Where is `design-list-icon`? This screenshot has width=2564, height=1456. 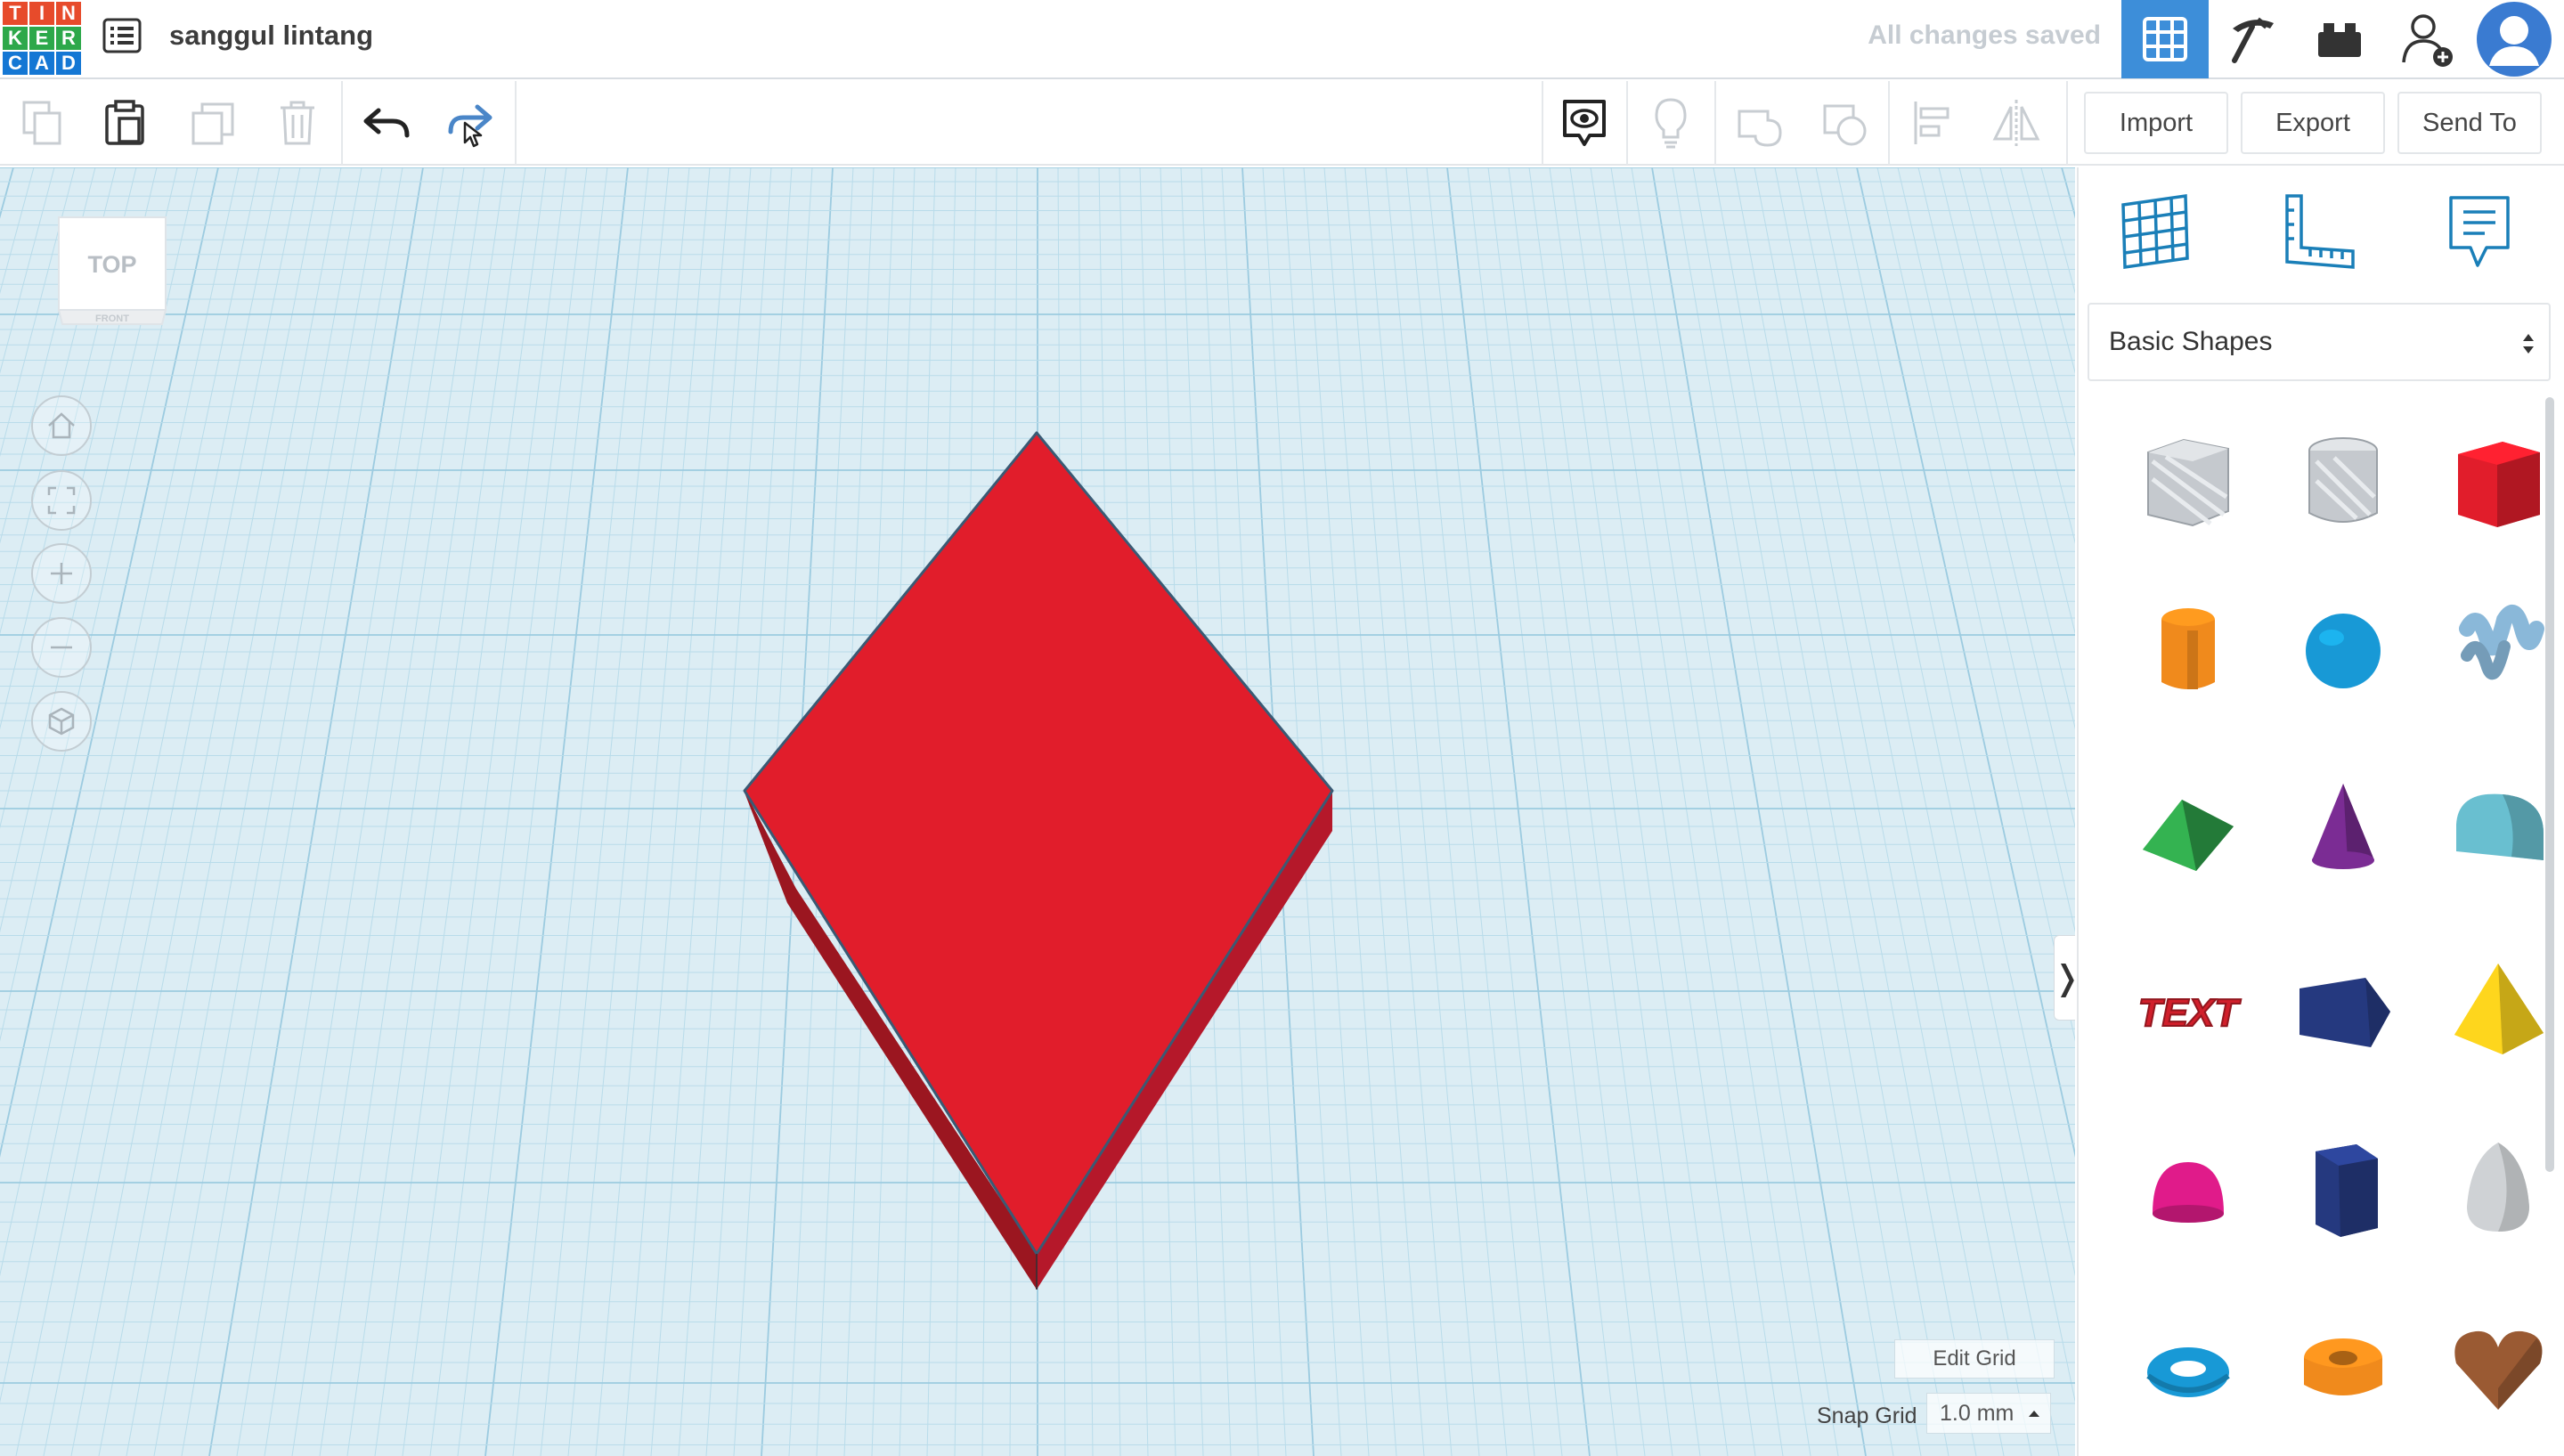
design-list-icon is located at coordinates (122, 35).